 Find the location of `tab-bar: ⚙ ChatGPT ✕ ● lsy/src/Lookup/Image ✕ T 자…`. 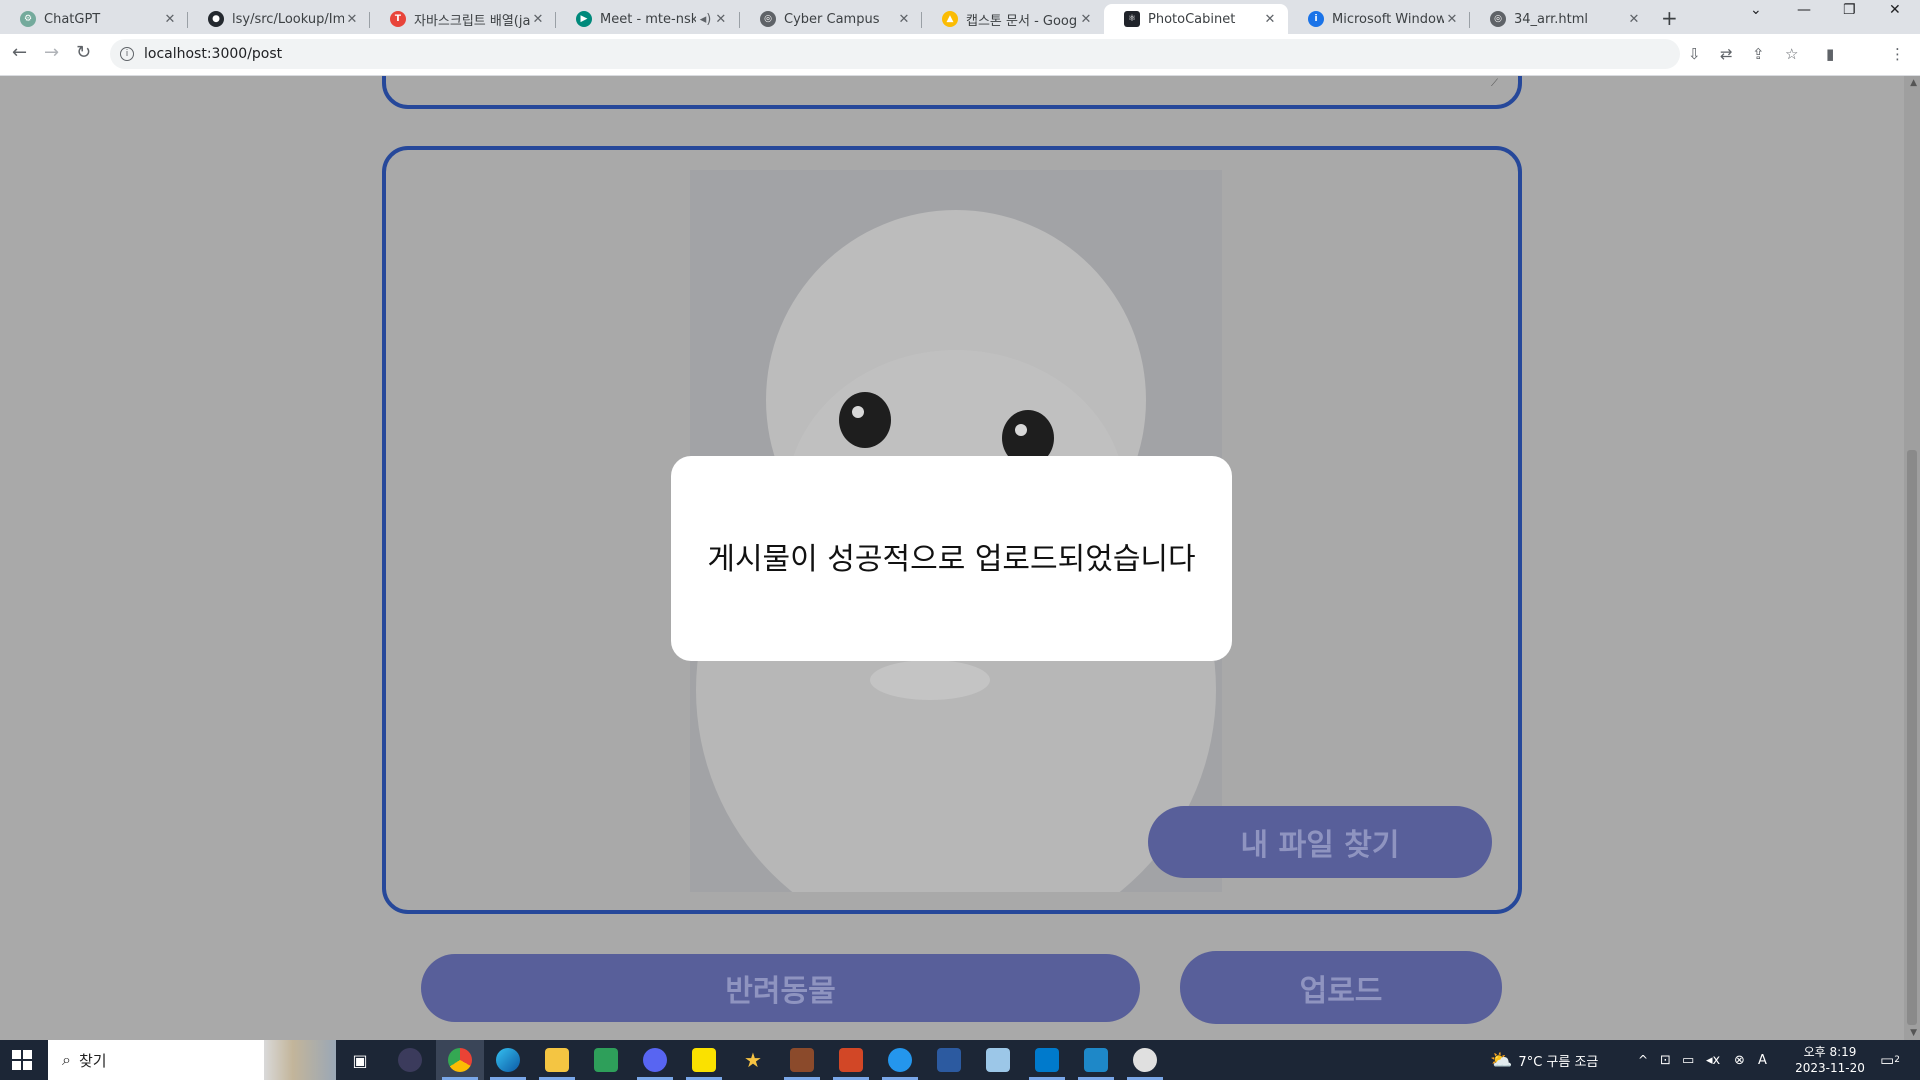

tab-bar: ⚙ ChatGPT ✕ ● lsy/src/Lookup/Image ✕ T 자… is located at coordinates (960, 17).